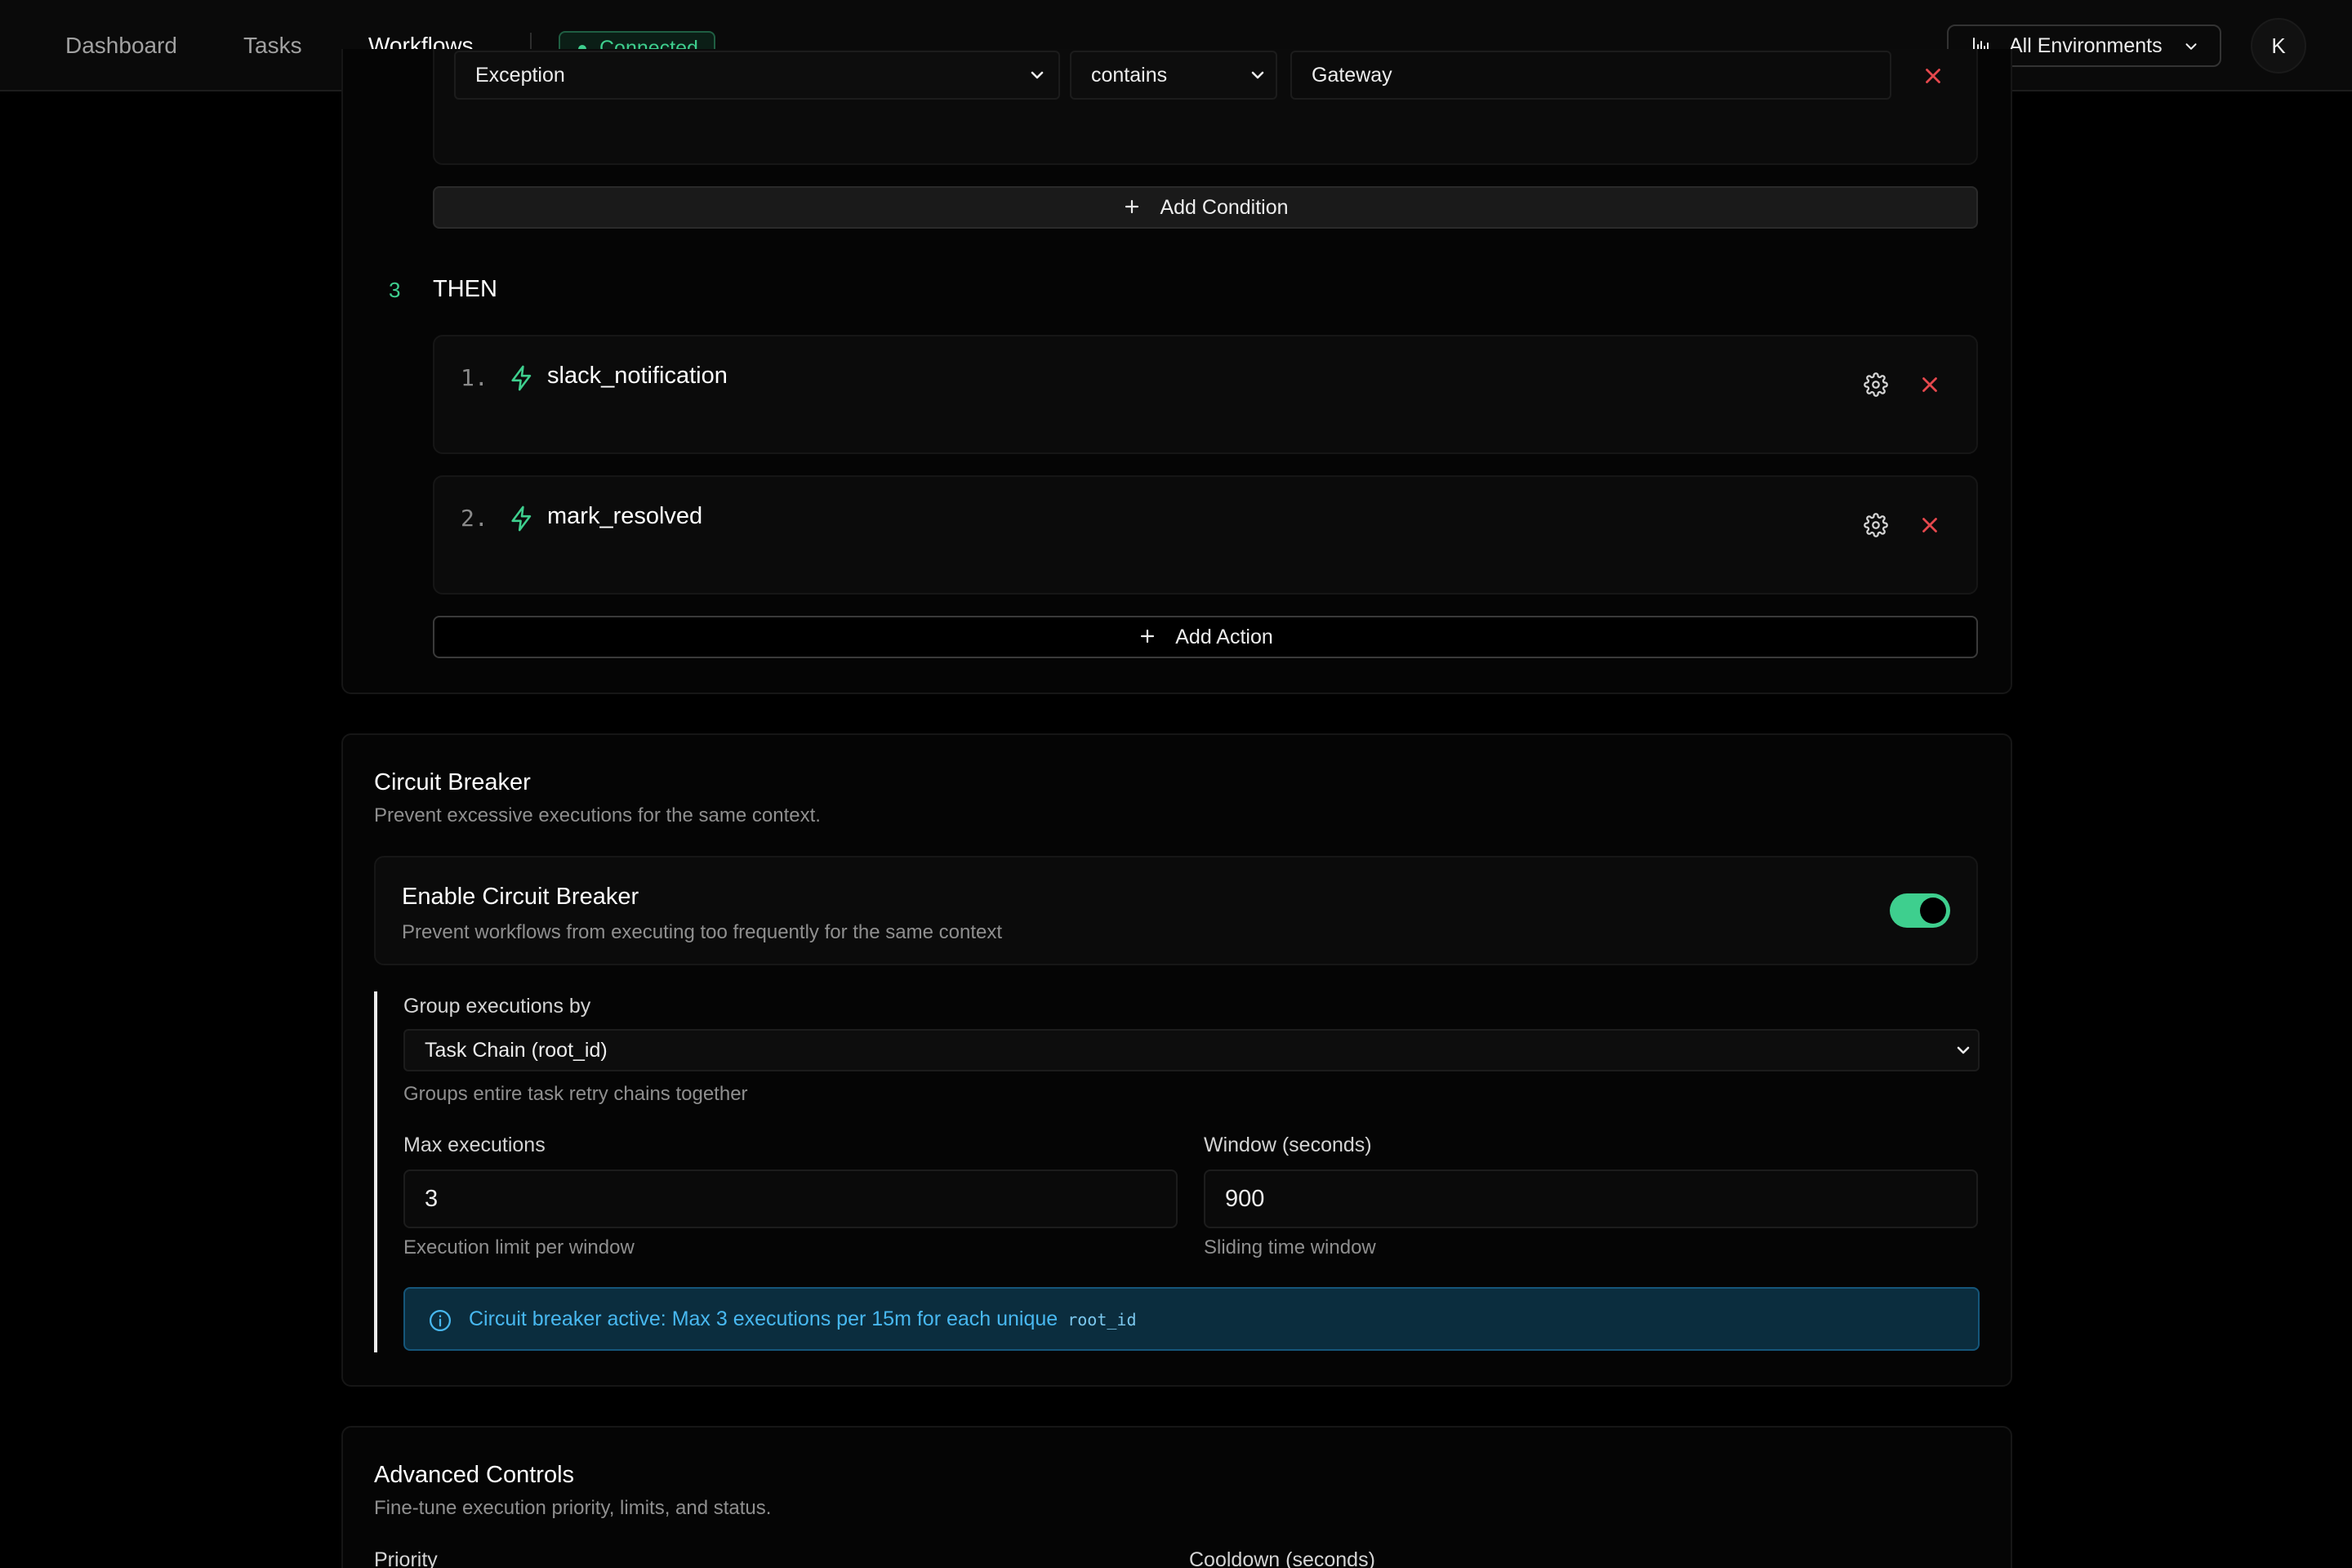  I want to click on tab-tasks: Tasks, so click(272, 45).